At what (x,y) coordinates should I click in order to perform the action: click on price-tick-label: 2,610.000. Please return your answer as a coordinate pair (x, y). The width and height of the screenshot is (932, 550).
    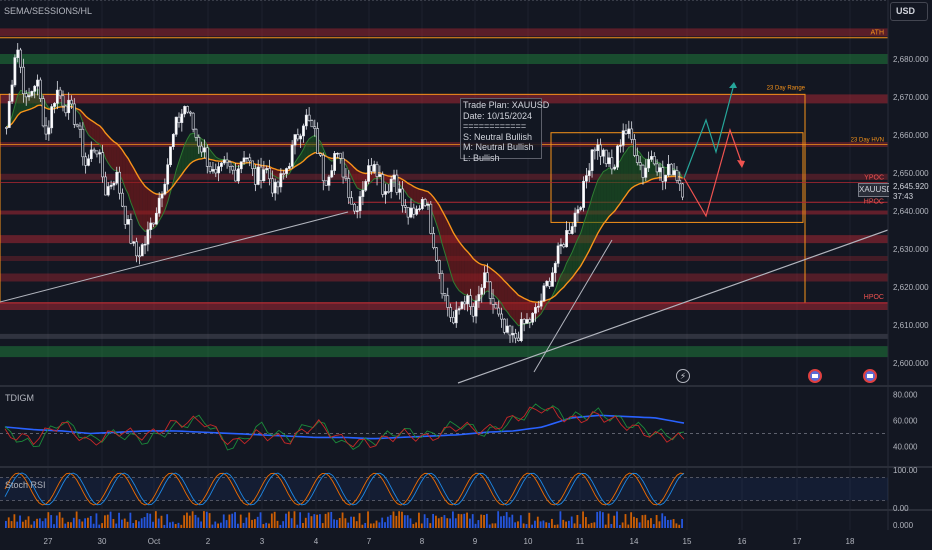
    Looking at the image, I should click on (911, 325).